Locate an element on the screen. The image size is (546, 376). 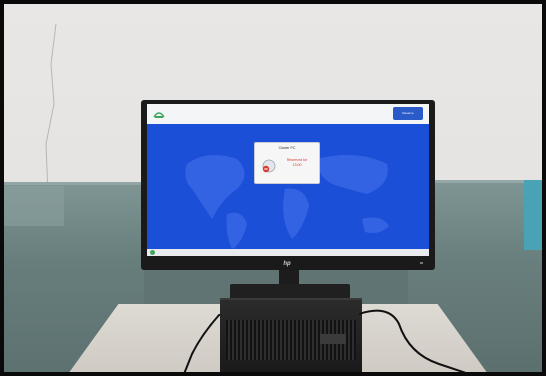
reserve-button: Reserve is located at coordinates (408, 113).